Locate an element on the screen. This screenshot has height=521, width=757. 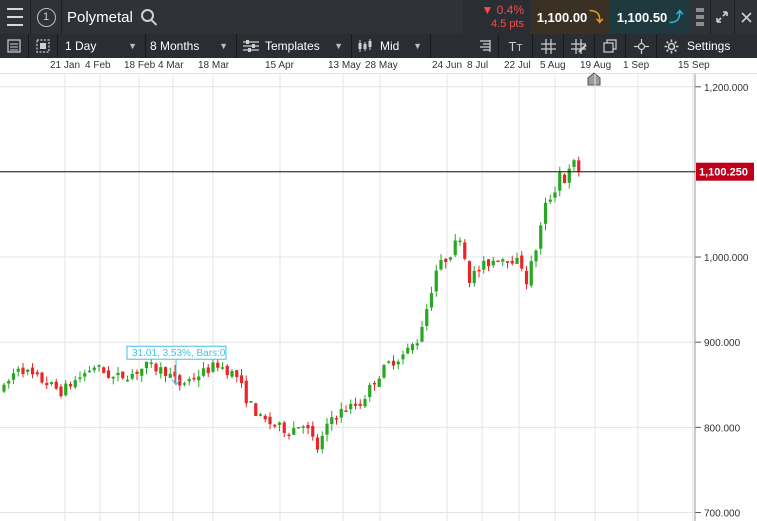
x-tick-label: 5 Aug is located at coordinates (553, 65).